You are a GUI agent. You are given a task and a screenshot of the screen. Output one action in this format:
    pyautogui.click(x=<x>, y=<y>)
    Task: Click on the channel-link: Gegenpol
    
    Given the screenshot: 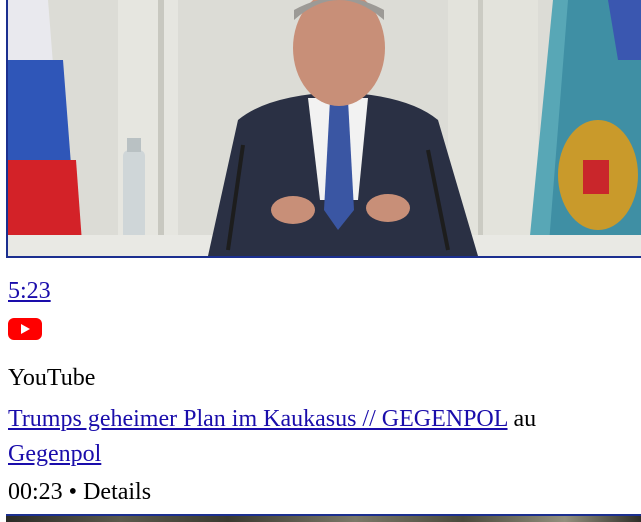 What is the action you would take?
    pyautogui.click(x=54, y=454)
    